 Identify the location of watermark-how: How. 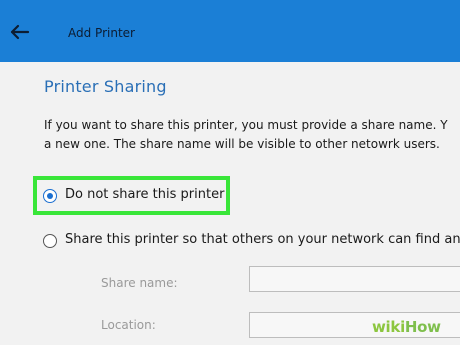
(422, 327).